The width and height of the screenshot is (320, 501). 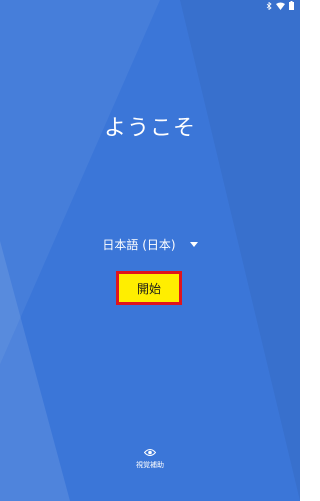 What do you see at coordinates (139, 245) in the screenshot?
I see `language-selected-label: 日本語 (日本)` at bounding box center [139, 245].